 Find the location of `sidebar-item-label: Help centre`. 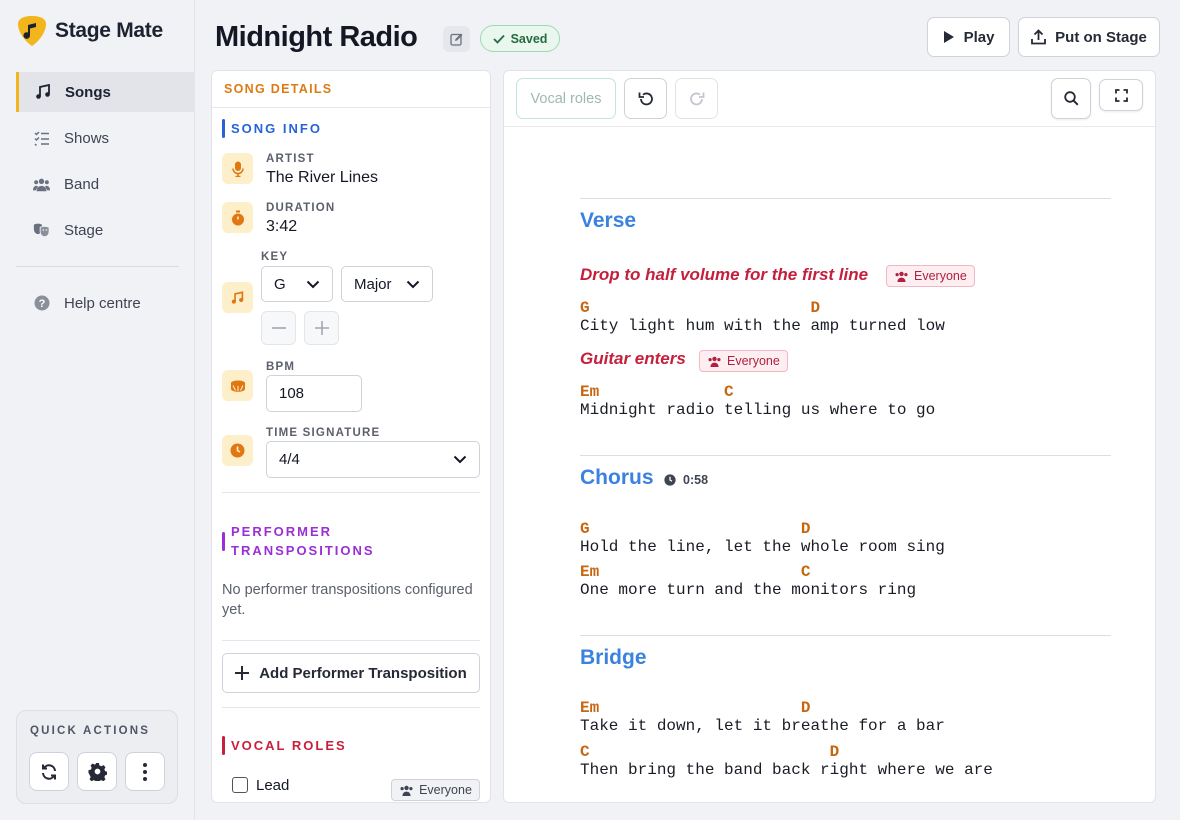

sidebar-item-label: Help centre is located at coordinates (102, 303).